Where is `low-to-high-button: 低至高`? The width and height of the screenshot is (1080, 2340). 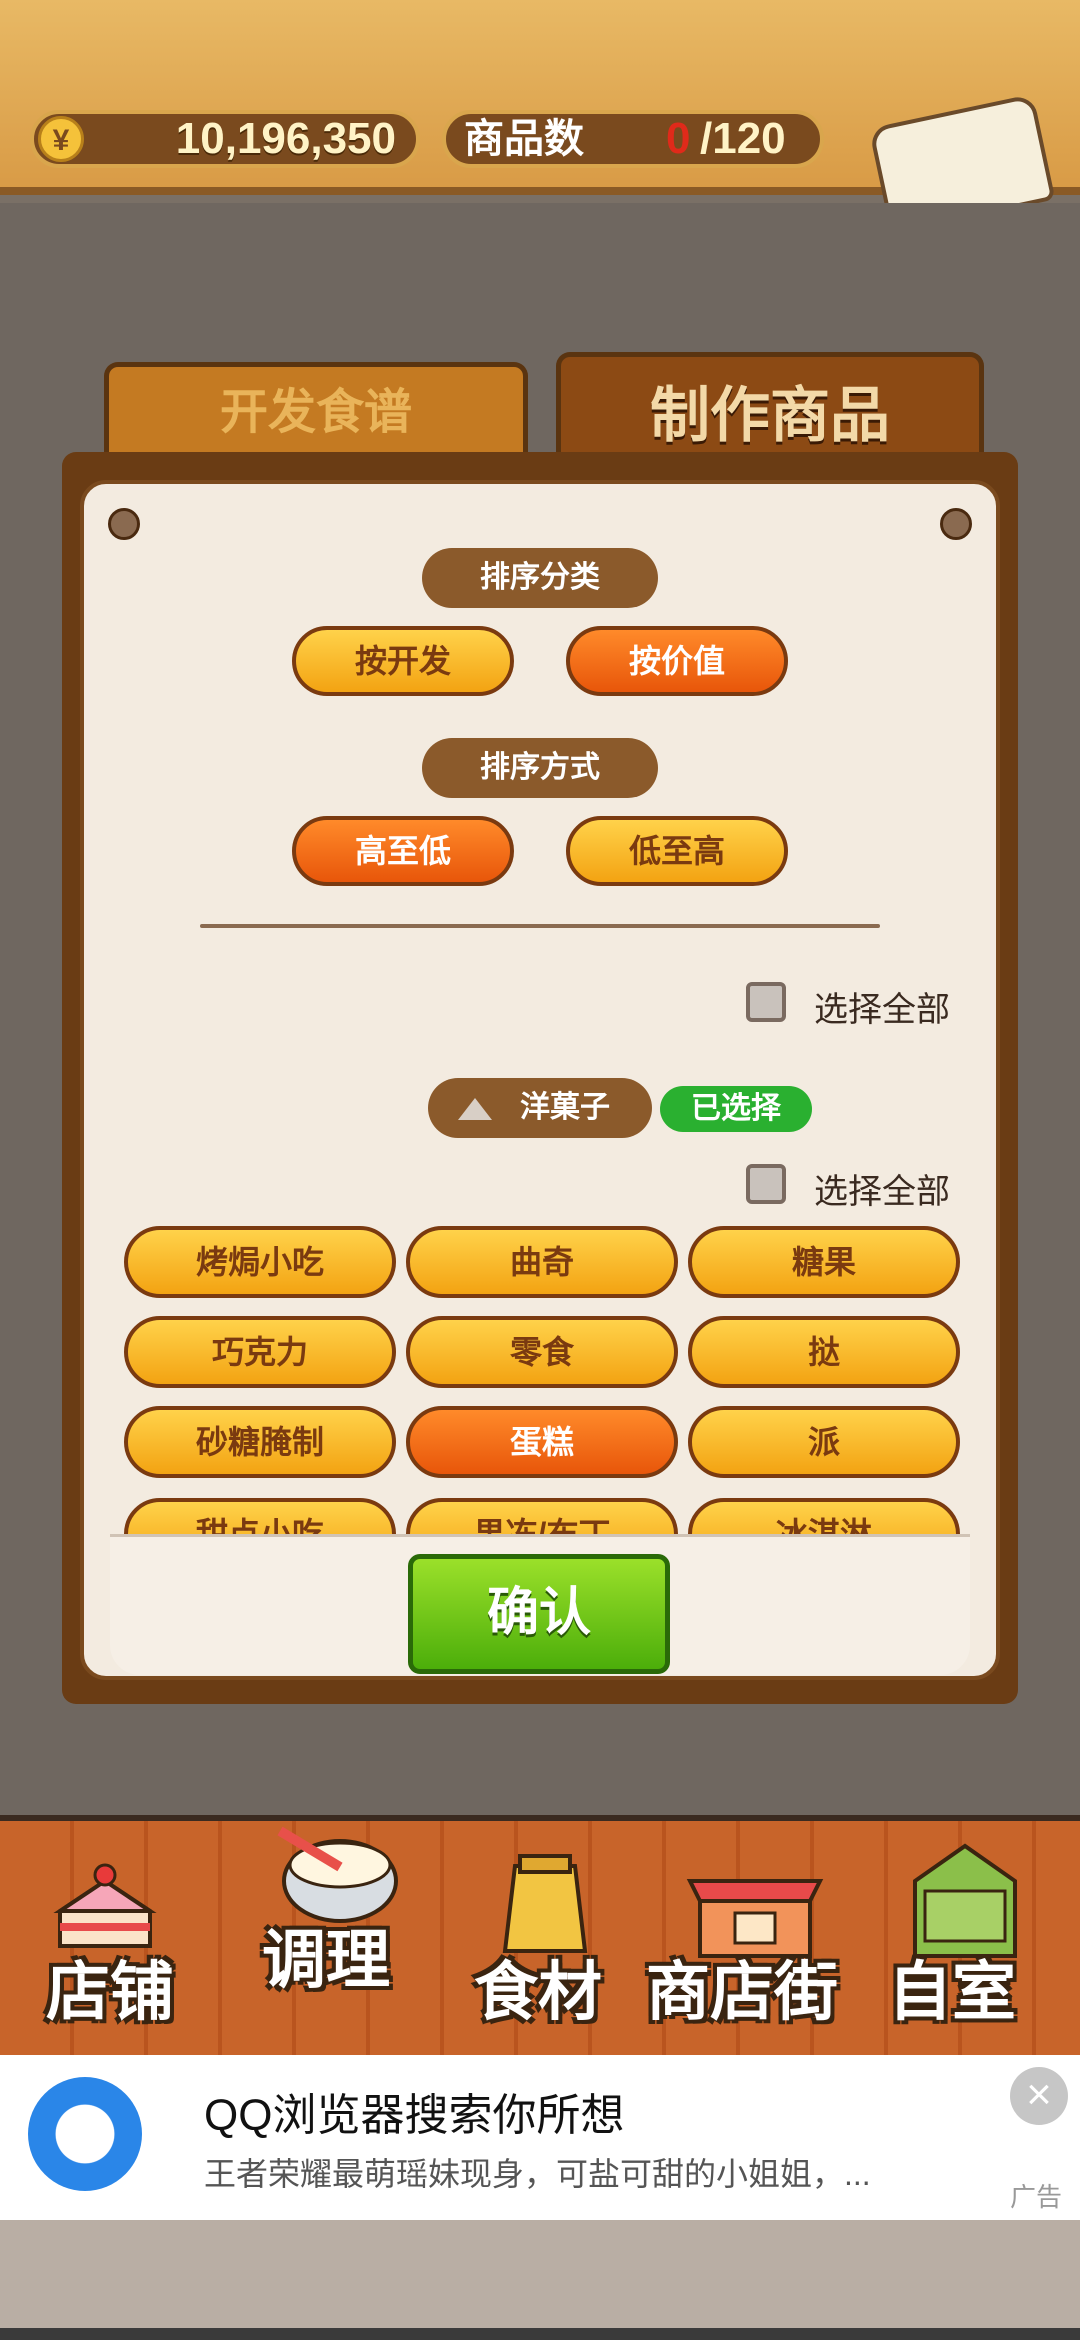 low-to-high-button: 低至高 is located at coordinates (677, 851).